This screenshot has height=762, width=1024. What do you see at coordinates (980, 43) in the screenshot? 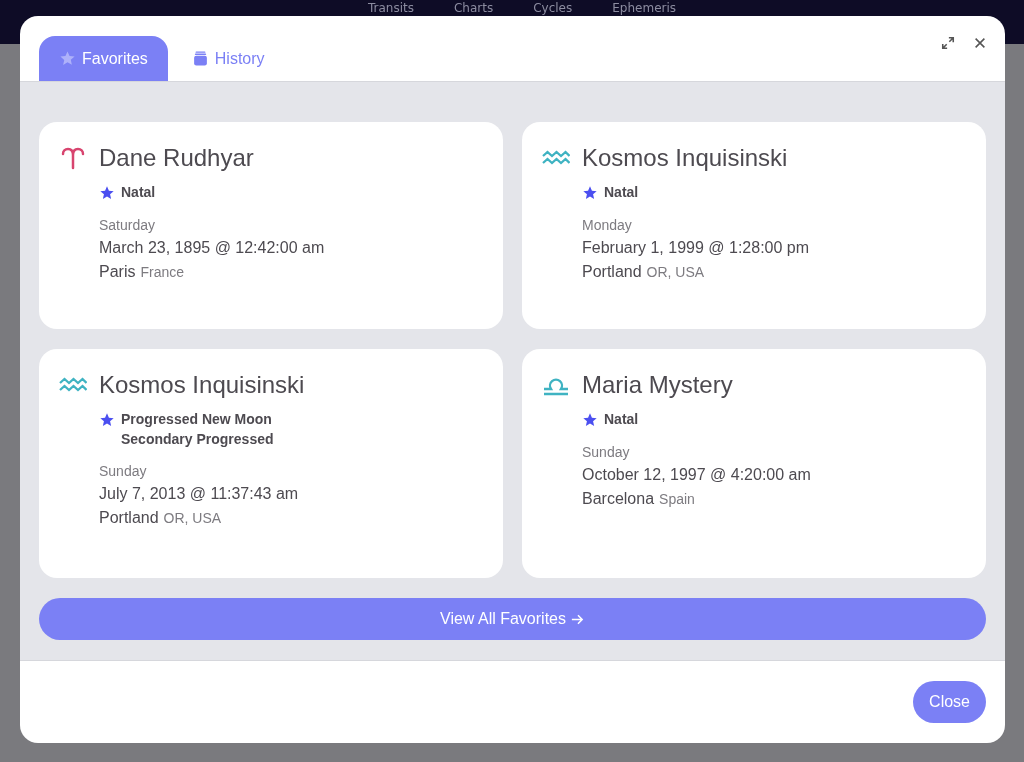
I see `close-icon` at bounding box center [980, 43].